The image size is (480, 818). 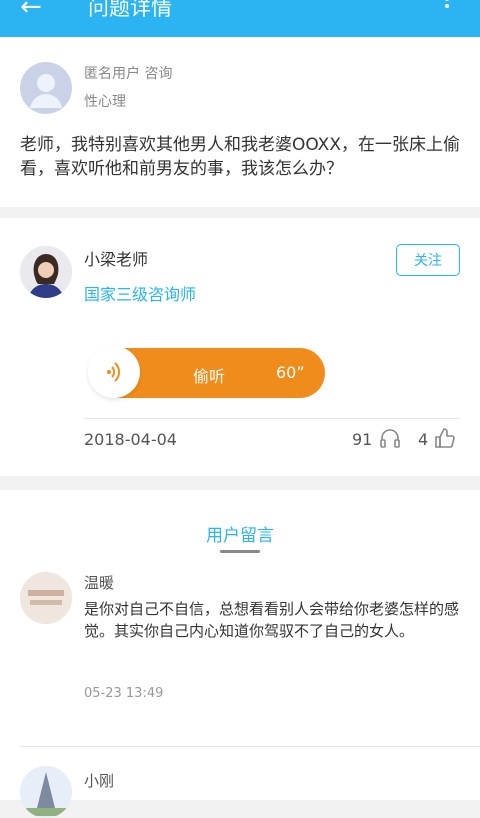 What do you see at coordinates (290, 372) in the screenshot?
I see `audio-duration: 60”` at bounding box center [290, 372].